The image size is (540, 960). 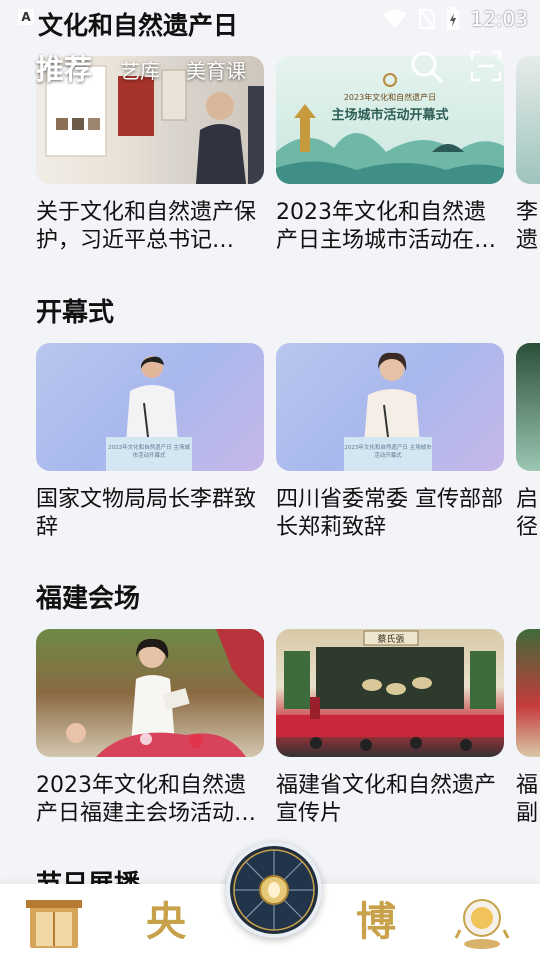 I want to click on gate-icon, so click(x=54, y=922).